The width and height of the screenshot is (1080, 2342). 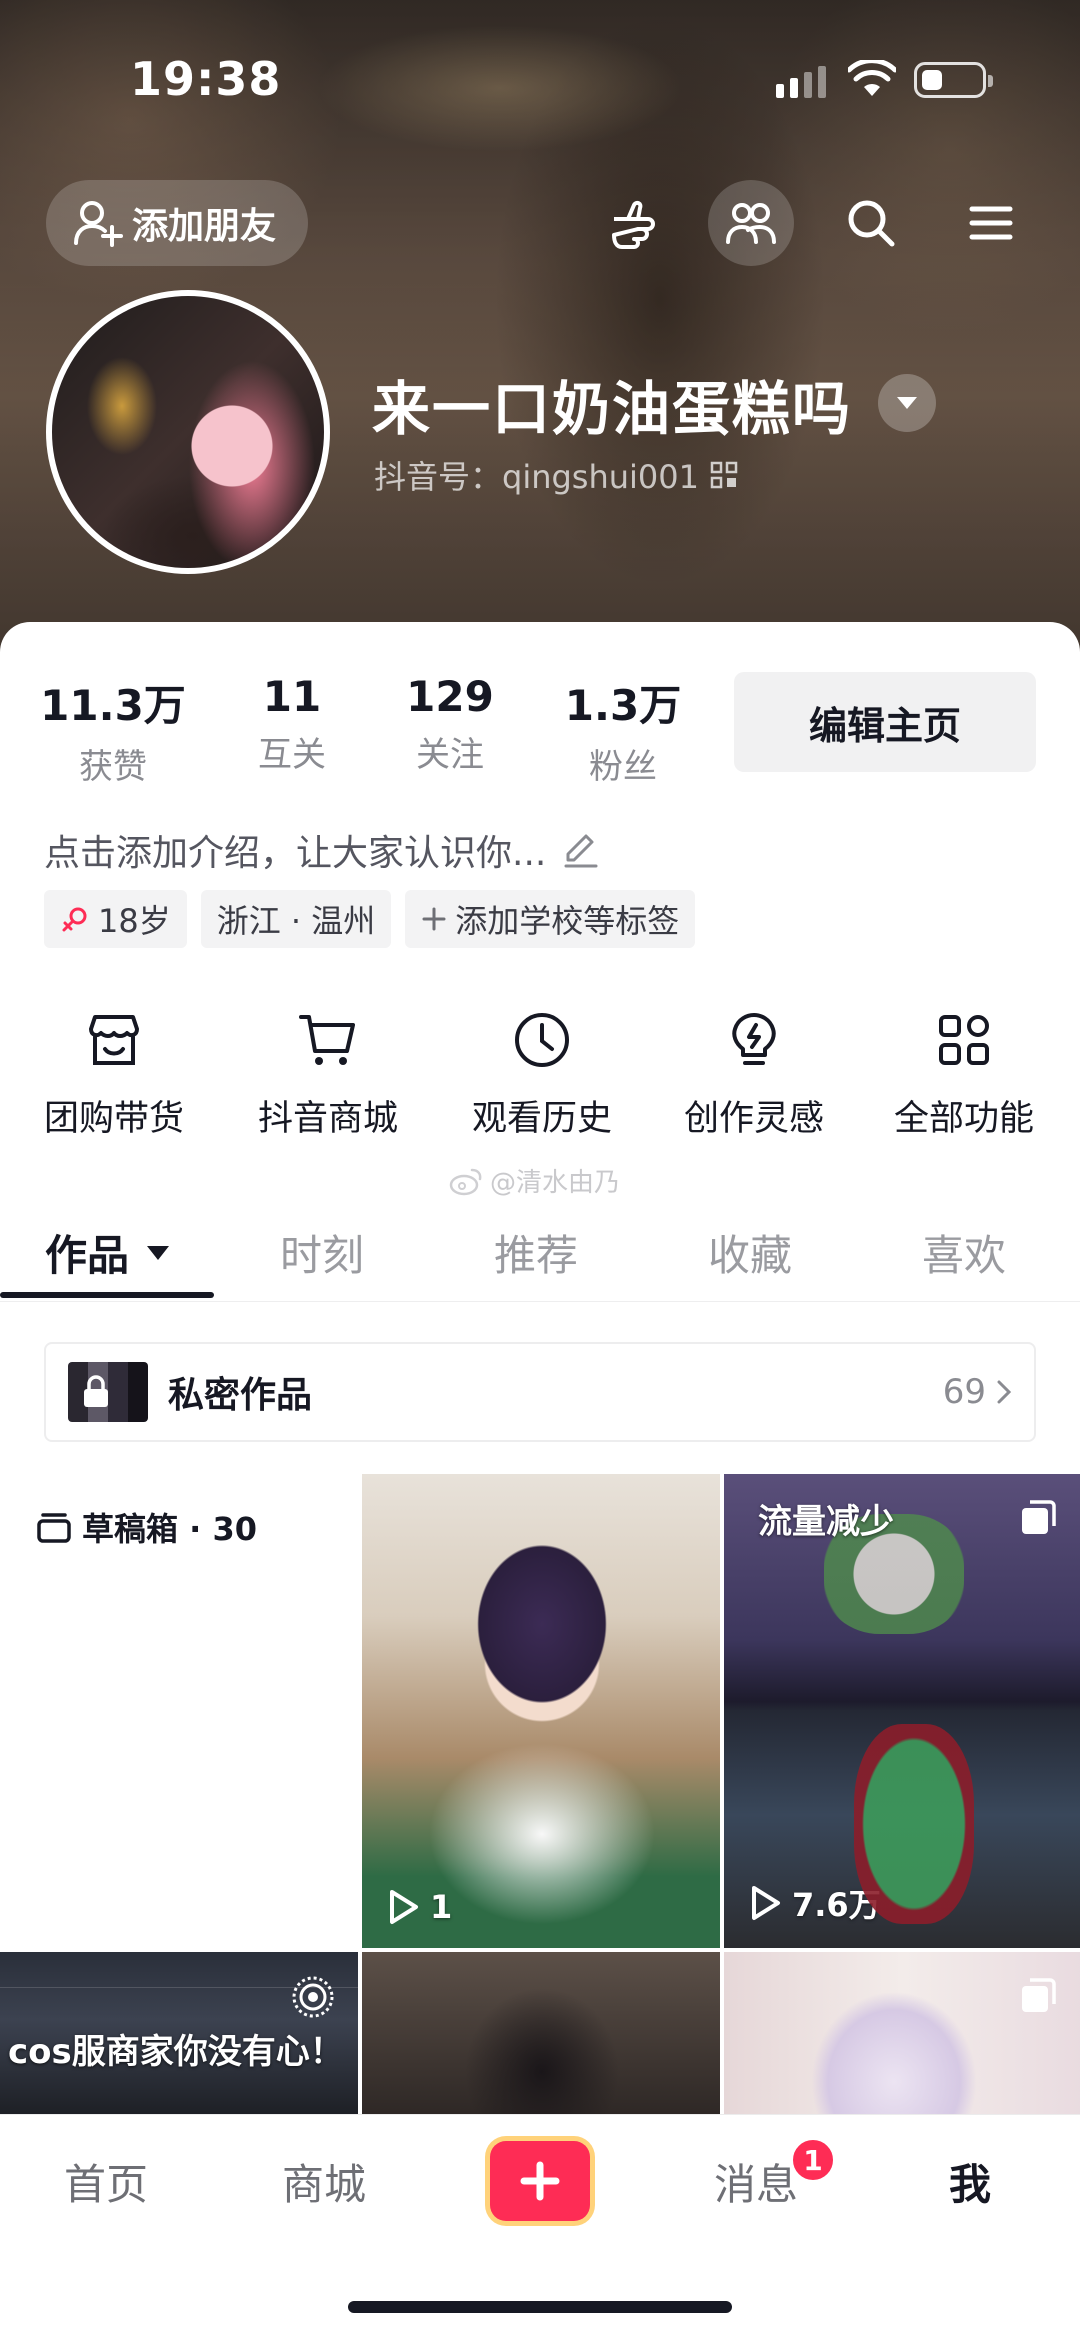 I want to click on tab-indicator, so click(x=107, y=1295).